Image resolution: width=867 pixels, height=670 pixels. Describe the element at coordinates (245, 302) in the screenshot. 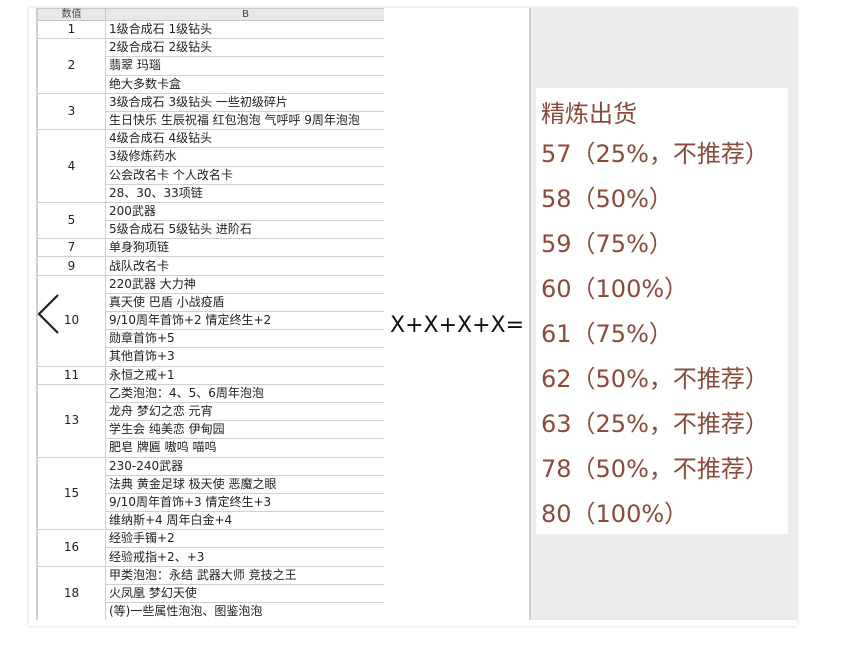

I see `item-cell: 真天使 巴盾 小战疫盾` at that location.